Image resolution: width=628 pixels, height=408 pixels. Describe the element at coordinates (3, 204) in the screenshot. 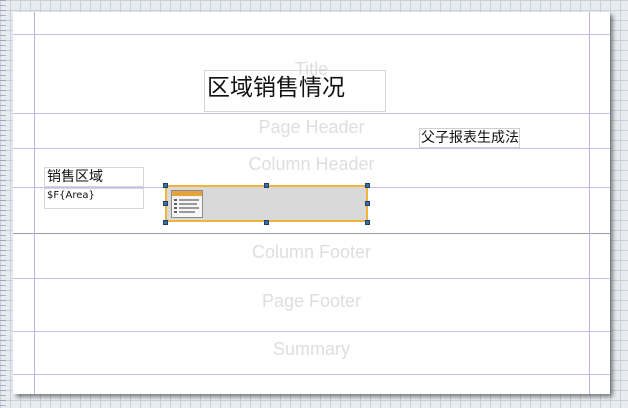

I see `canvas-ruler-strip` at that location.